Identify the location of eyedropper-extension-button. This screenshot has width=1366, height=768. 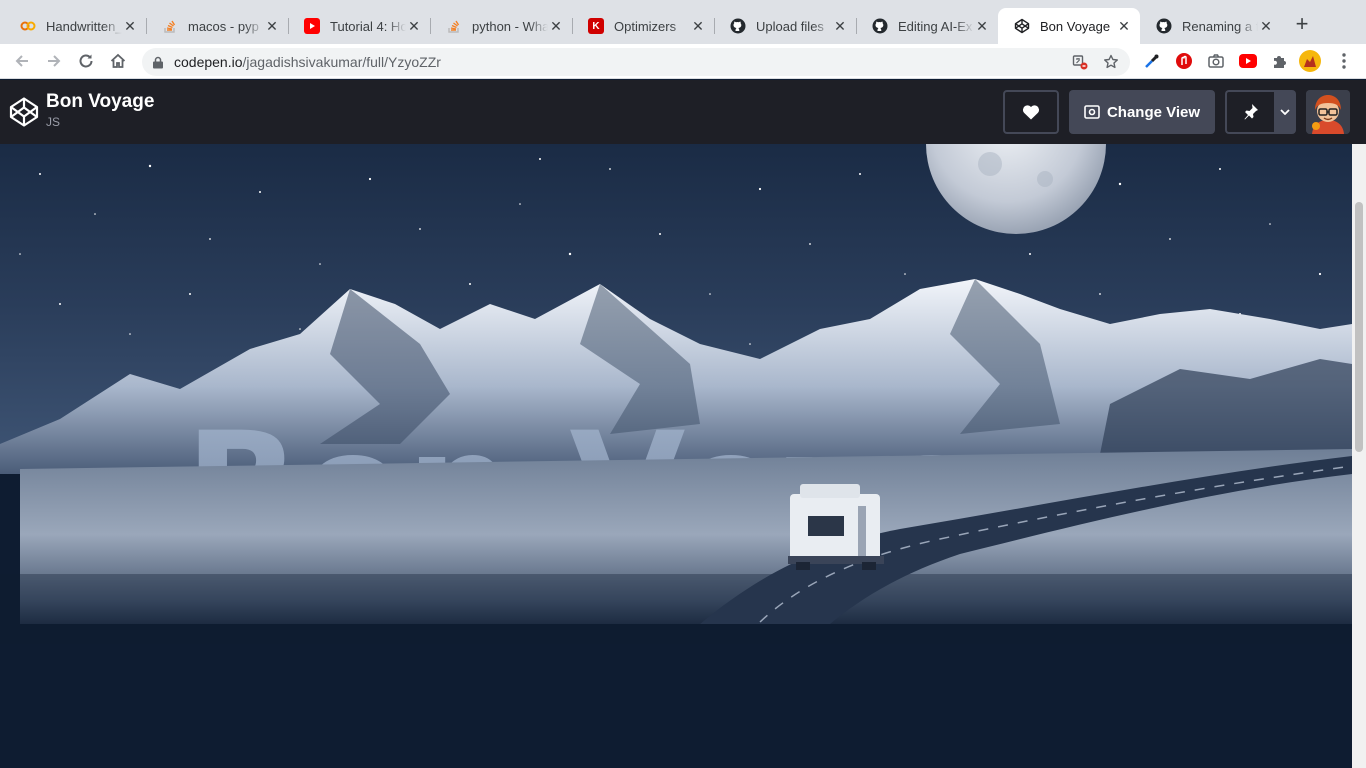
(1152, 61).